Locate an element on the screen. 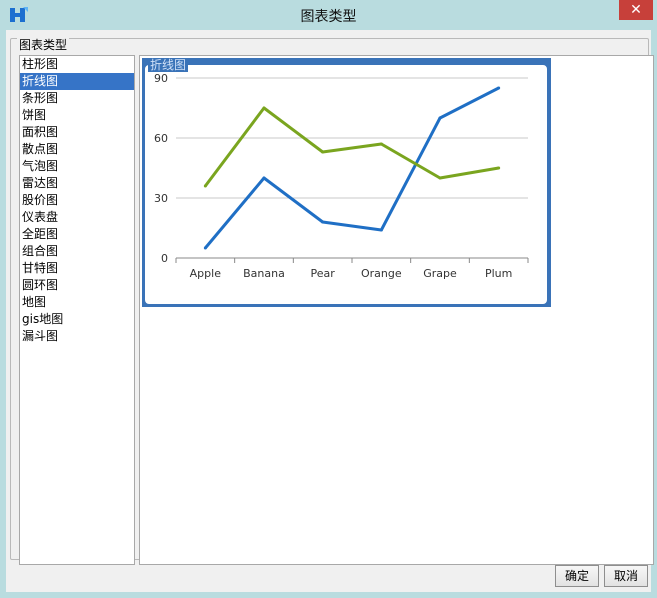  chart-type-item: 股价图 is located at coordinates (77, 200).